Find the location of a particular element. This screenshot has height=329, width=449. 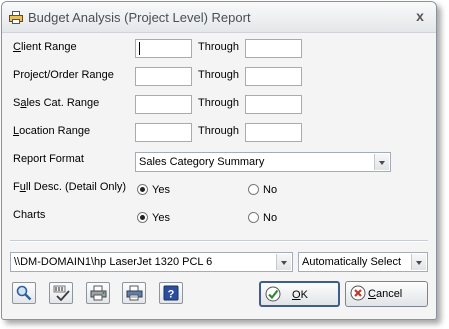

print-setup-button is located at coordinates (98, 293).